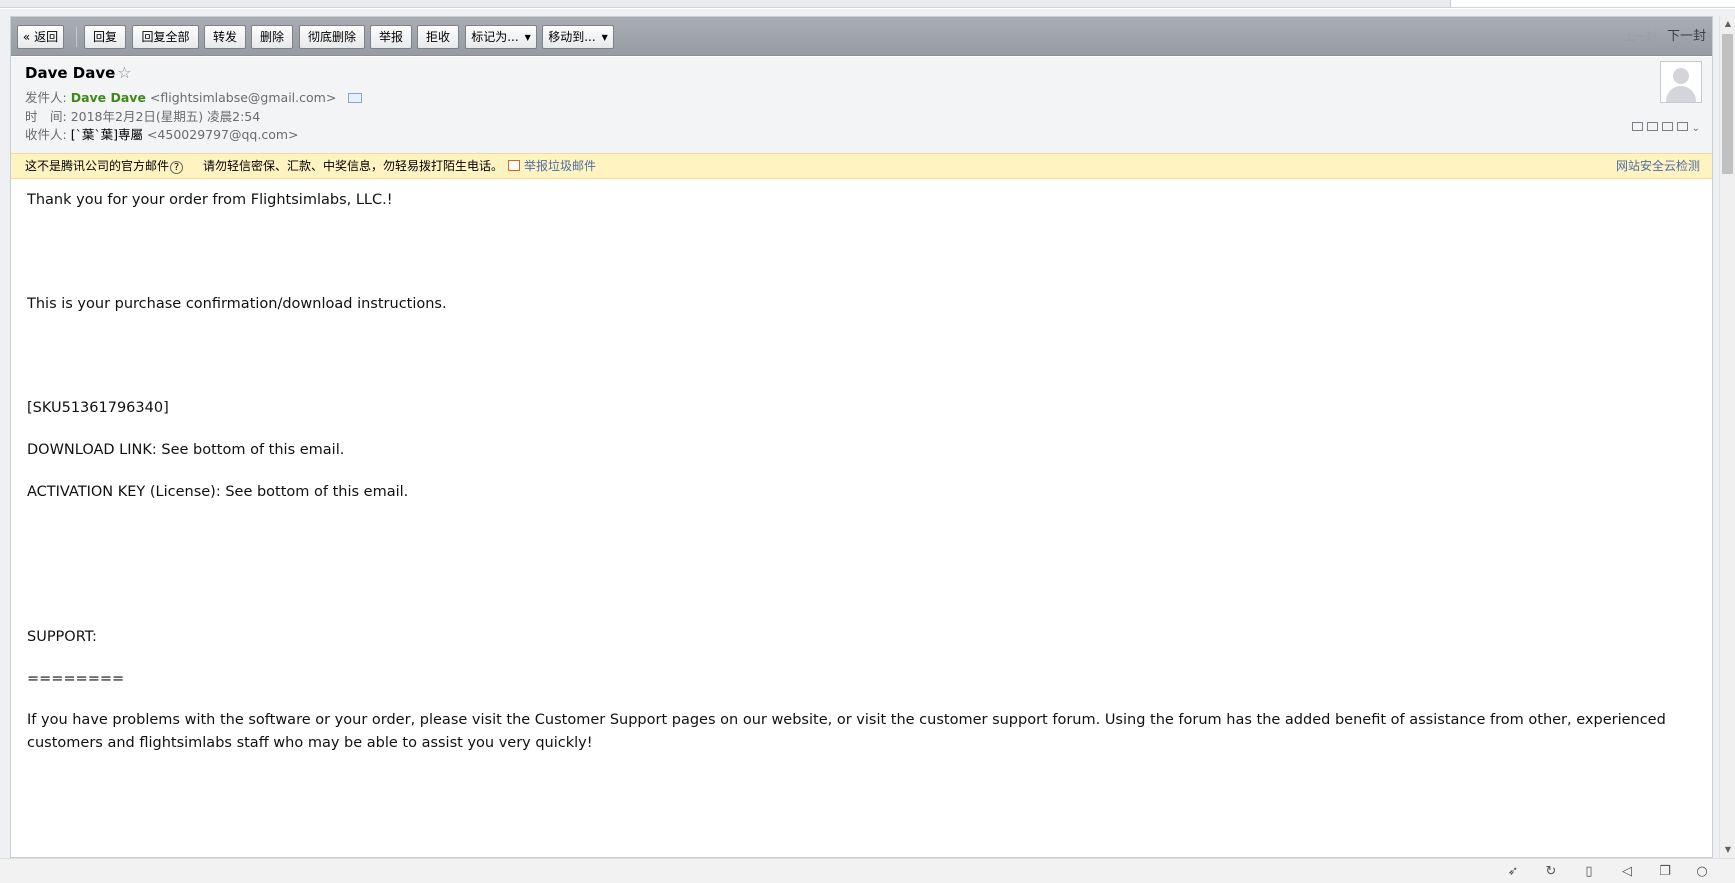  I want to click on recipient-email: <450029797@qq.com>, so click(222, 134).